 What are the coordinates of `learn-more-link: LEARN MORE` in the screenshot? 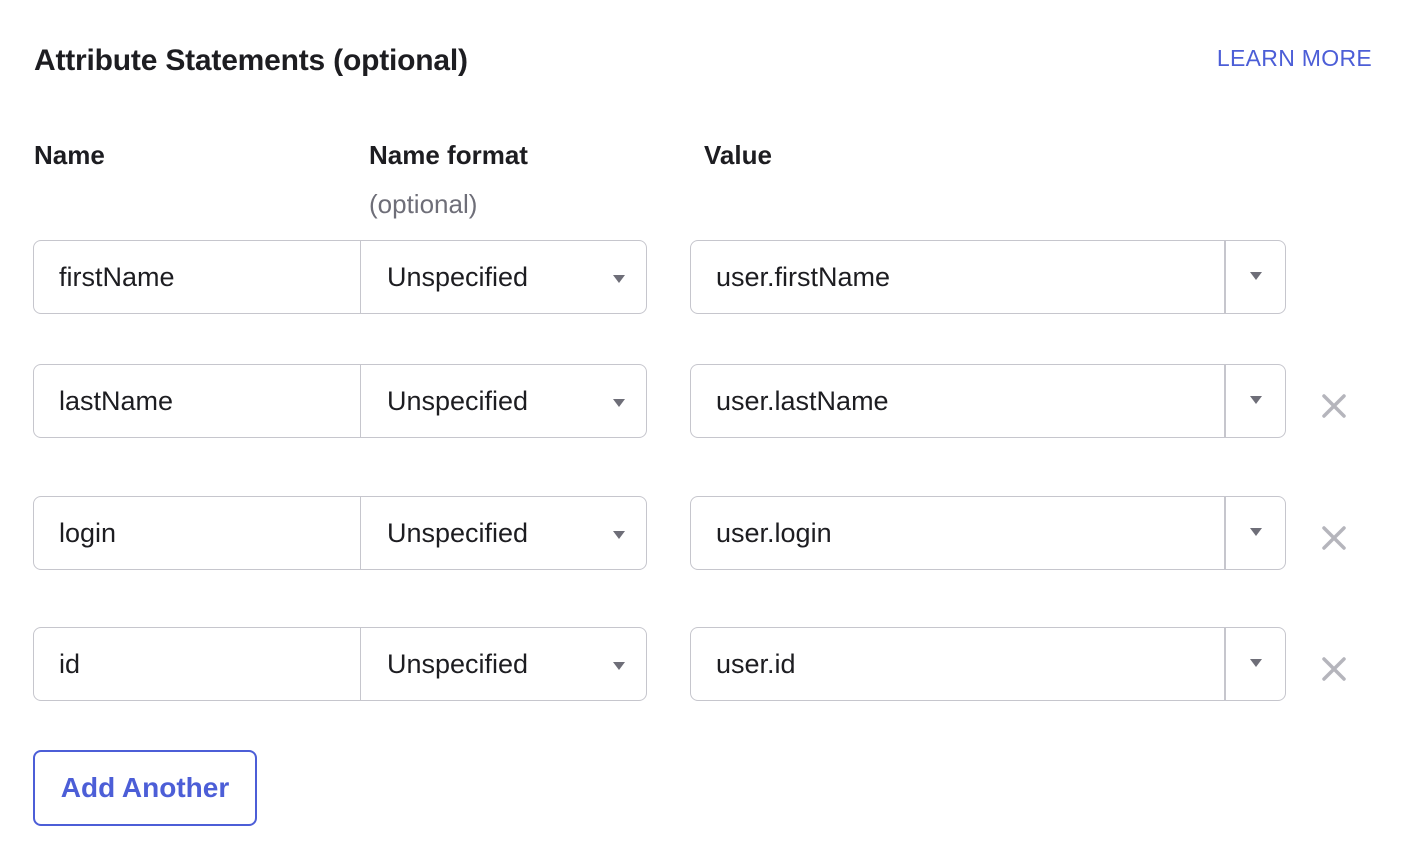 It's located at (1294, 58).